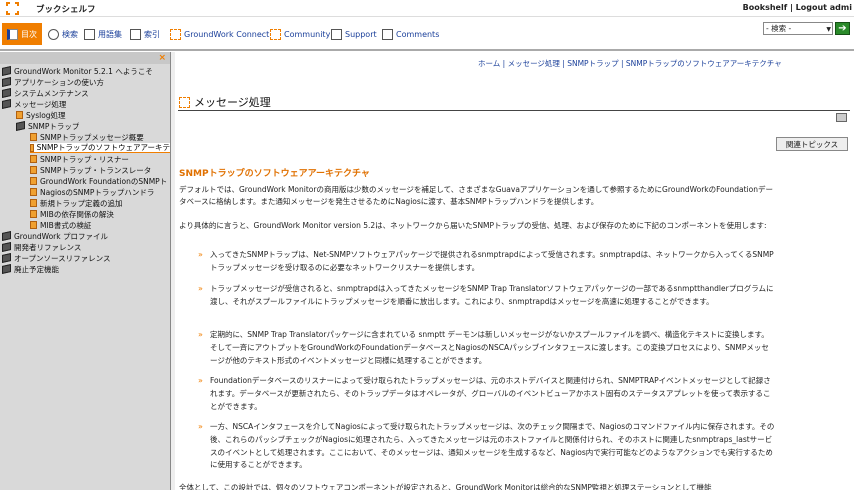 The image size is (854, 490). I want to click on toc-item-label: SNMPトラップのソフトウェアアーキテ, so click(103, 147).